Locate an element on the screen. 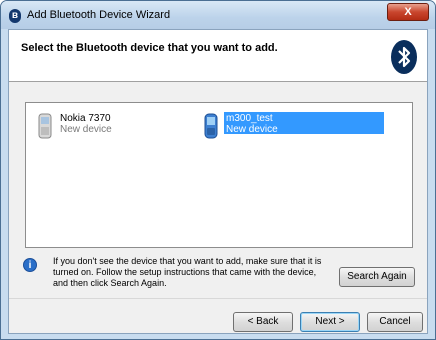 The height and width of the screenshot is (340, 436). device-name: m300_test is located at coordinates (249, 118).